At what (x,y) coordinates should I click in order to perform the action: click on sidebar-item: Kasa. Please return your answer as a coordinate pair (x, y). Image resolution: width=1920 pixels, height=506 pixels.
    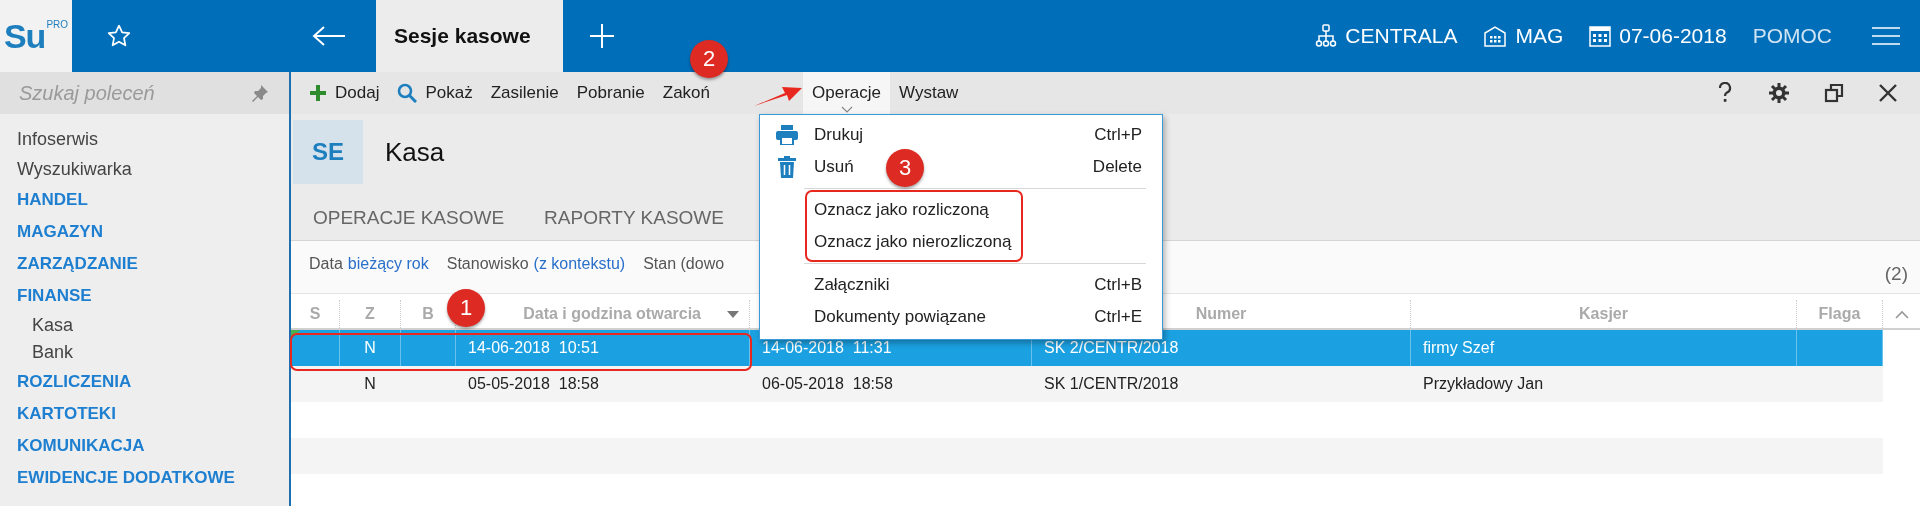
    Looking at the image, I should click on (144, 325).